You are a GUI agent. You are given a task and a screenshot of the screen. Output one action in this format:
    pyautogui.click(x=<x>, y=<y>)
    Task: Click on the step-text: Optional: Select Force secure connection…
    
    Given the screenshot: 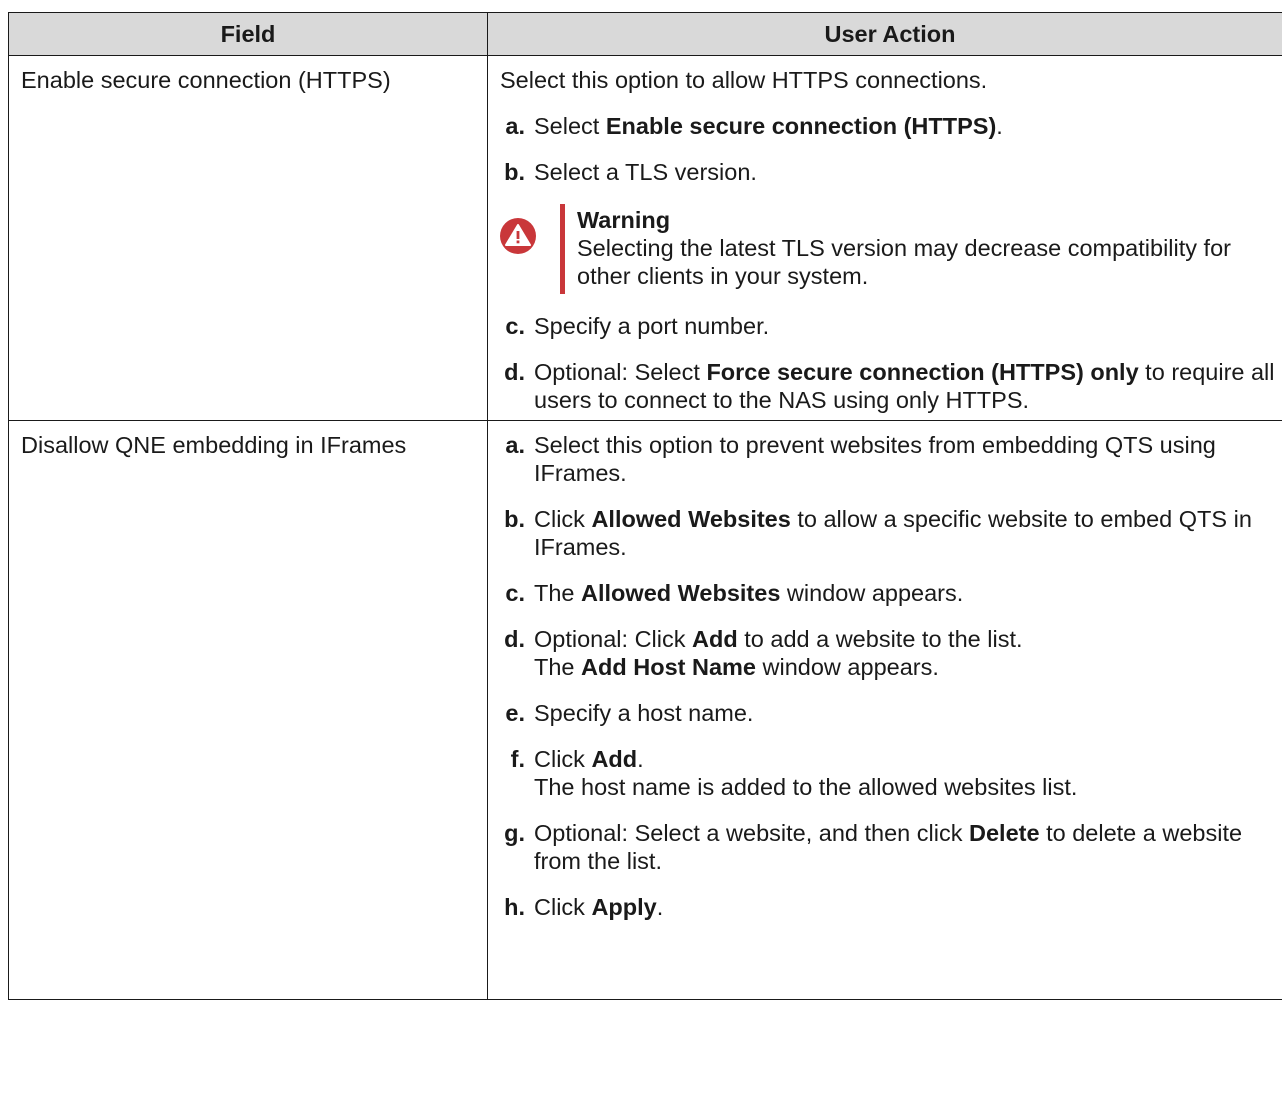 What is the action you would take?
    pyautogui.click(x=904, y=386)
    